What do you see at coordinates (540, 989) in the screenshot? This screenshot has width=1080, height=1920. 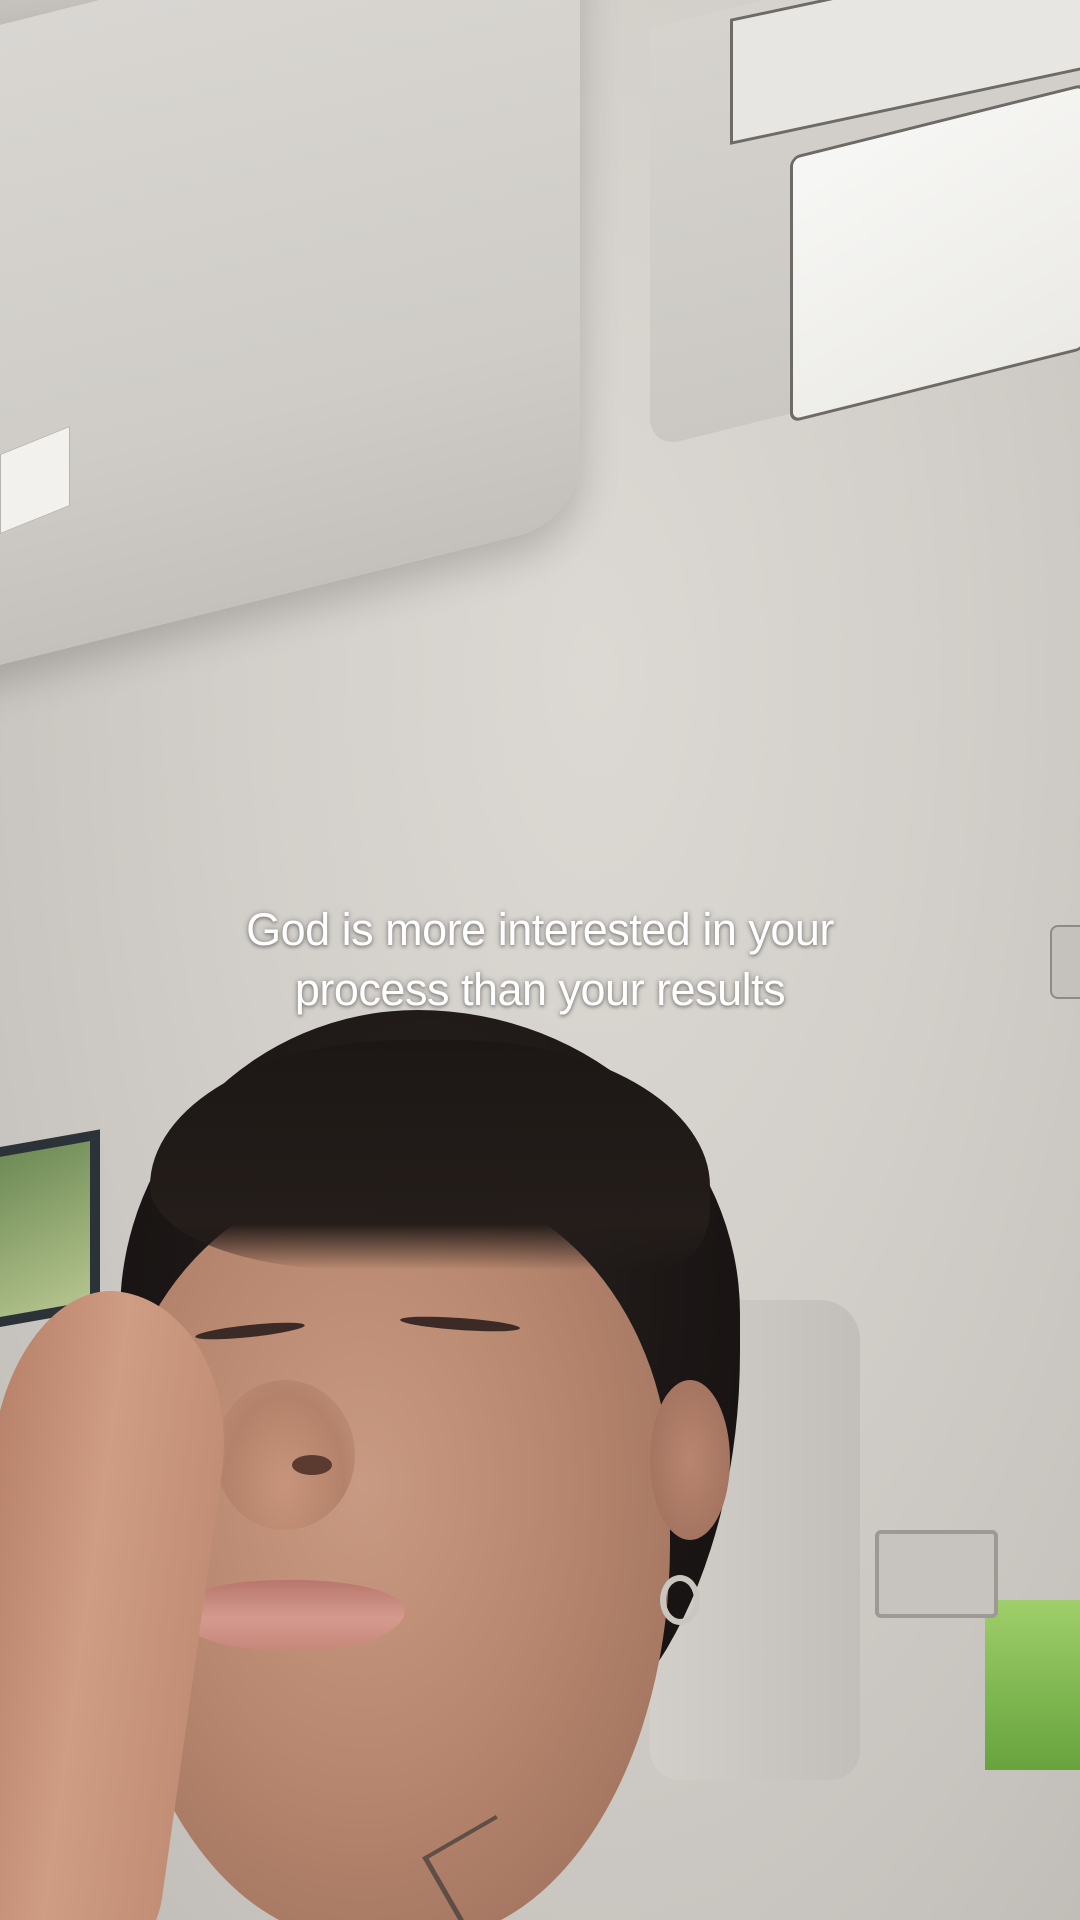 I see `caption-line-2: process than your results` at bounding box center [540, 989].